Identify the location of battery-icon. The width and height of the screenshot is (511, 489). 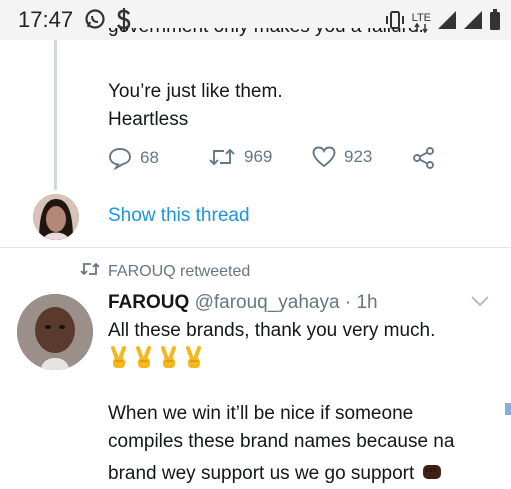
(495, 22).